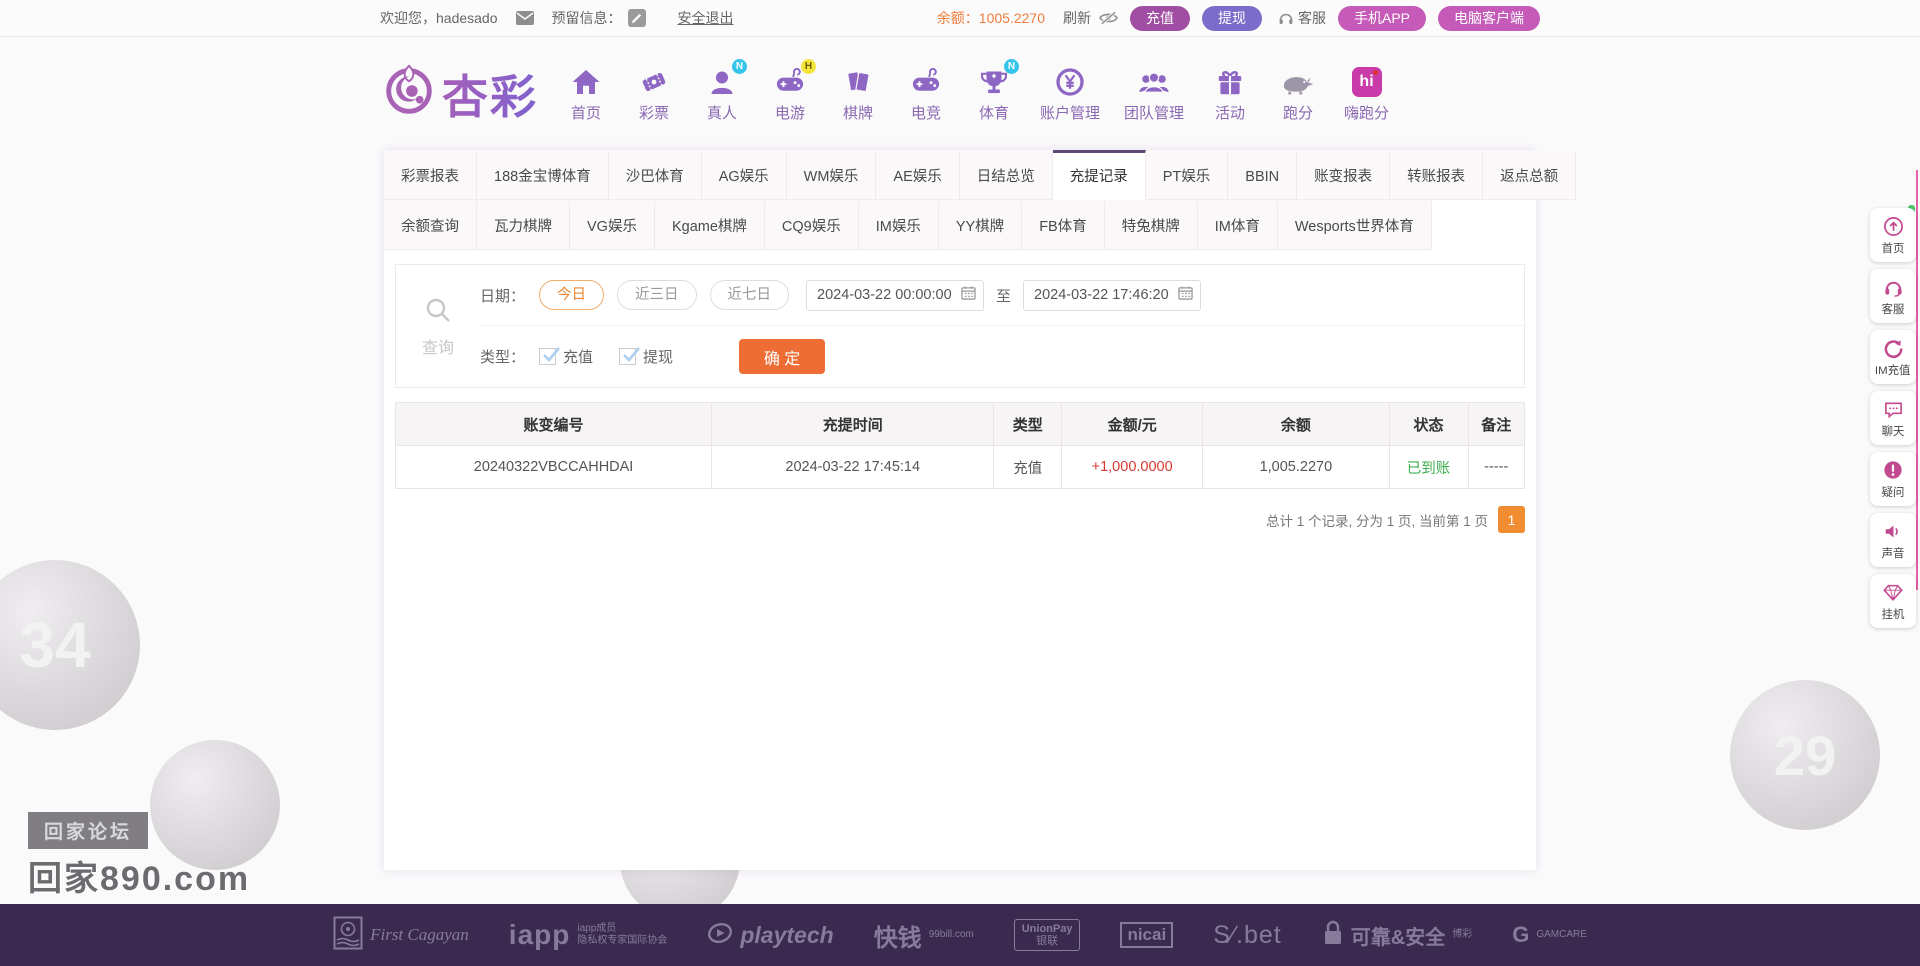 The image size is (1920, 966). I want to click on tab-188金宝博体育: 188金宝博体育, so click(543, 175).